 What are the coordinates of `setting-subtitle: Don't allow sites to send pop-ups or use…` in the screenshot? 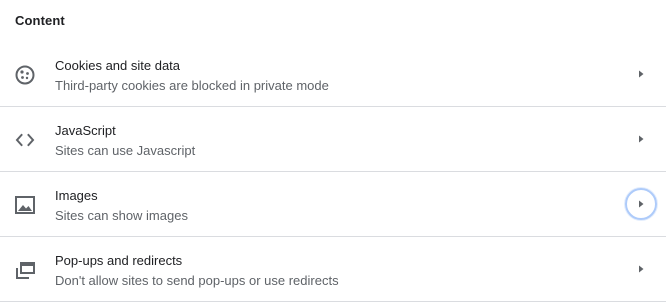 It's located at (197, 280).